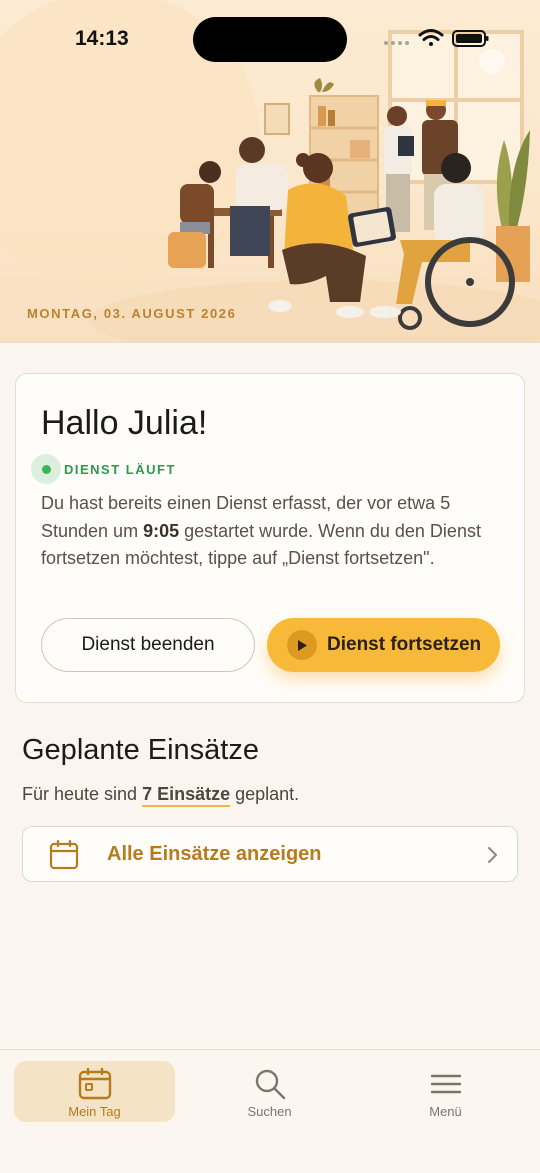  I want to click on assignment-count-link: 7 Einsätze, so click(186, 795).